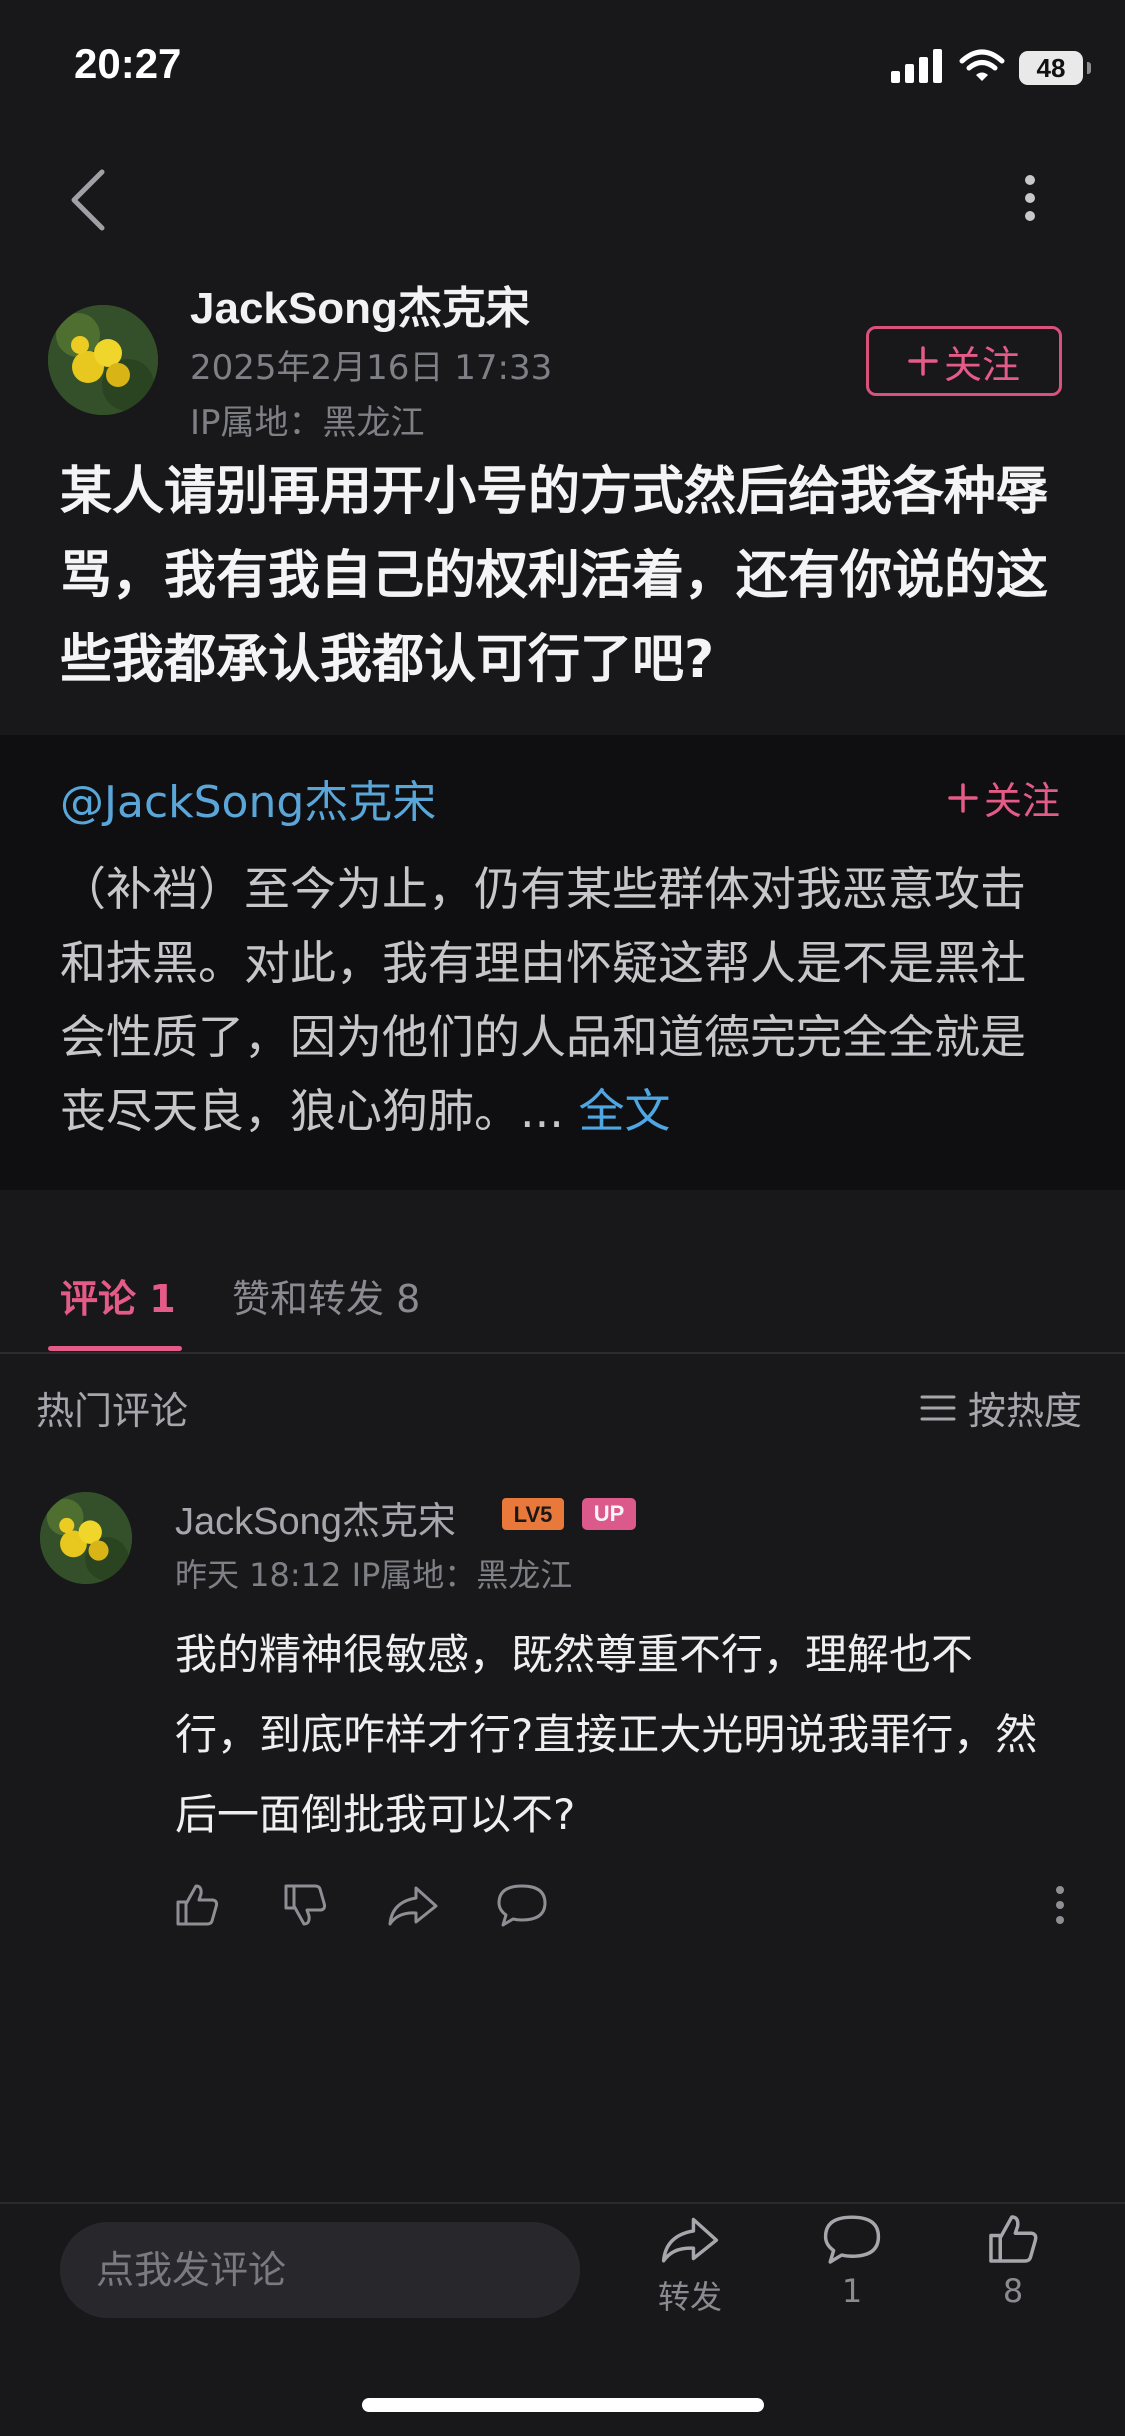  Describe the element at coordinates (371, 368) in the screenshot. I see `post-date: 2025年2月16日 17:33` at that location.